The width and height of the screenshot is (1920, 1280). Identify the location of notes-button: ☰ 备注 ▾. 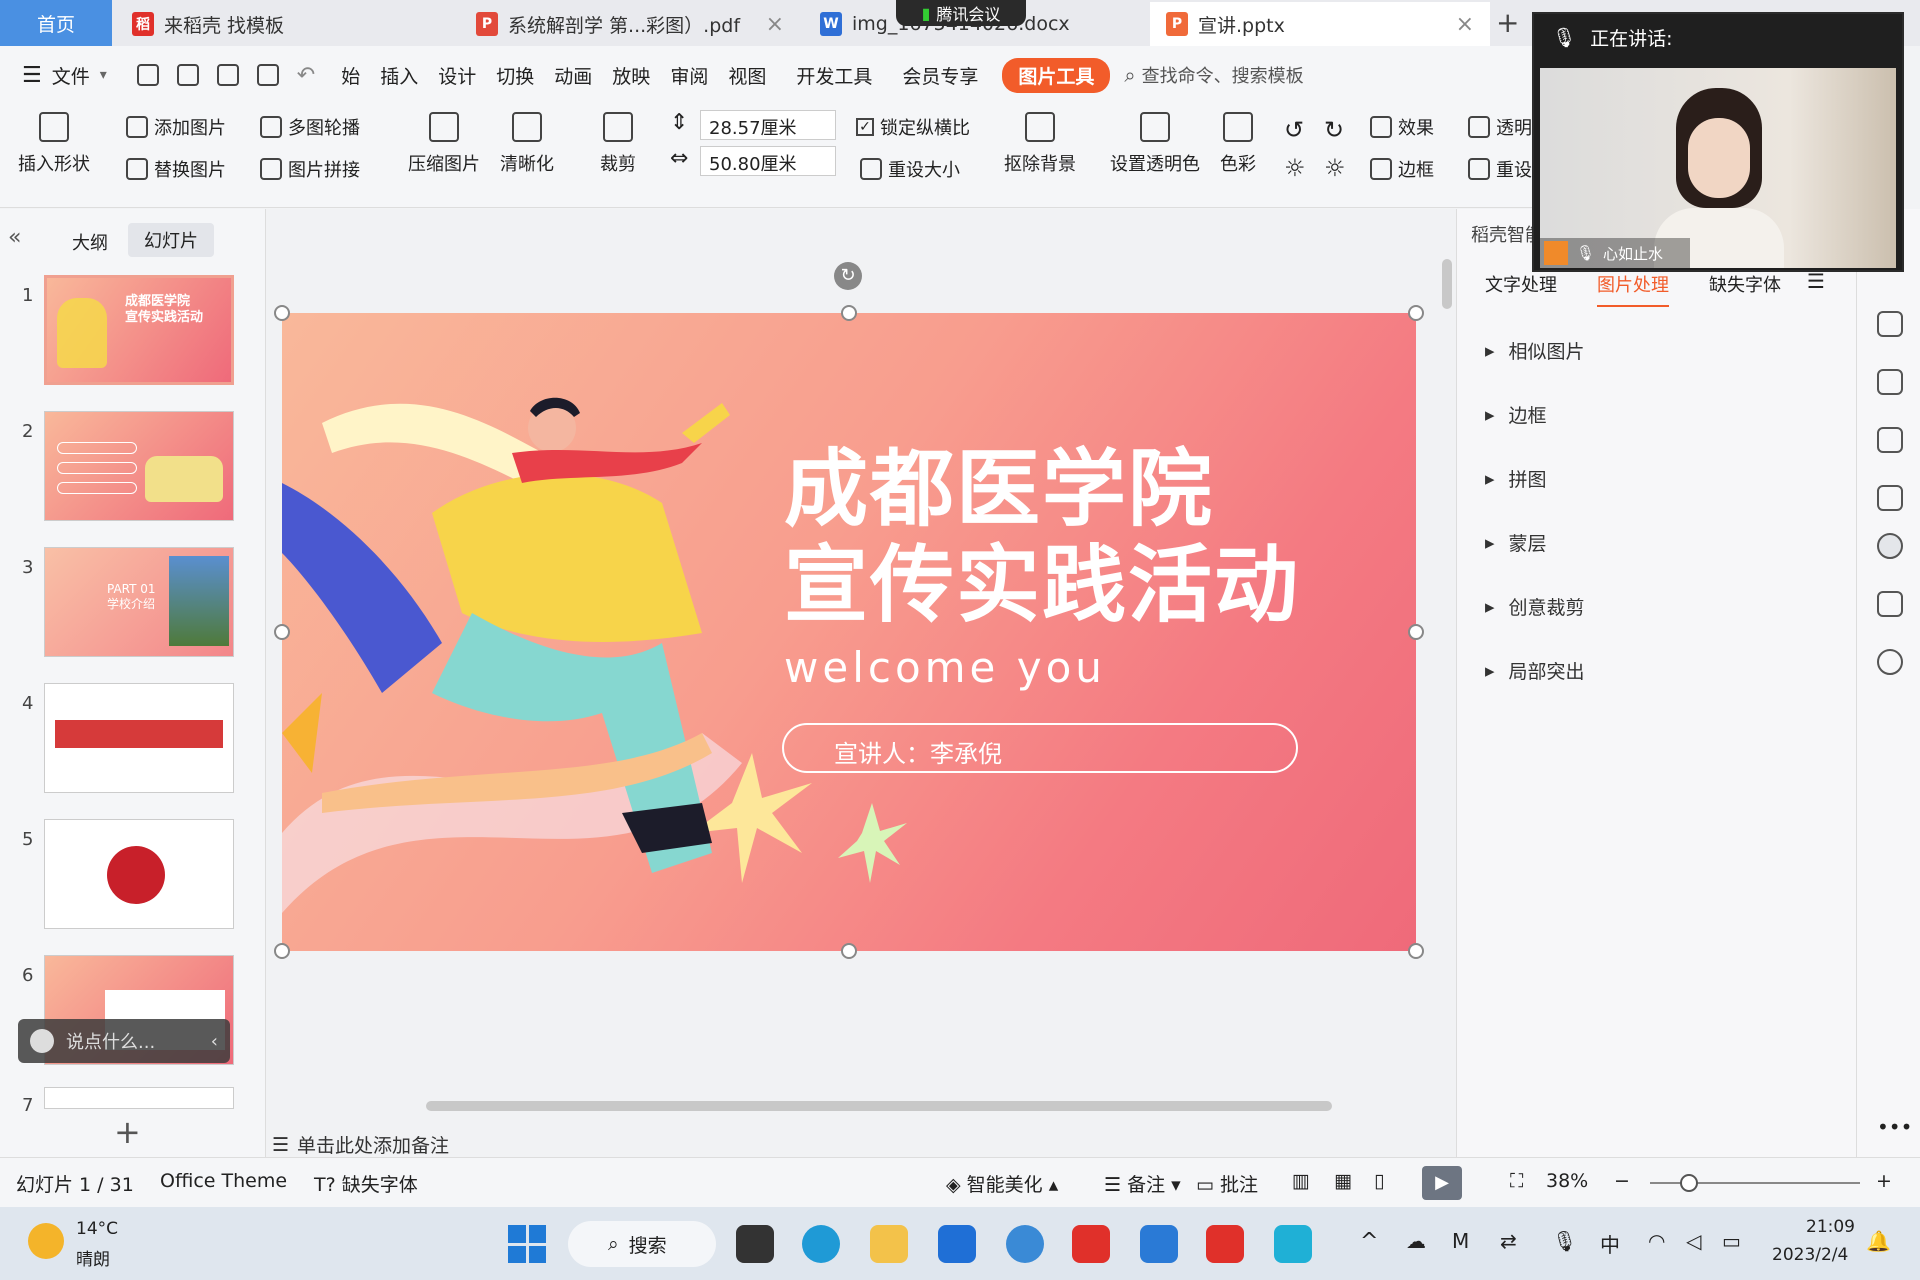
(1142, 1183).